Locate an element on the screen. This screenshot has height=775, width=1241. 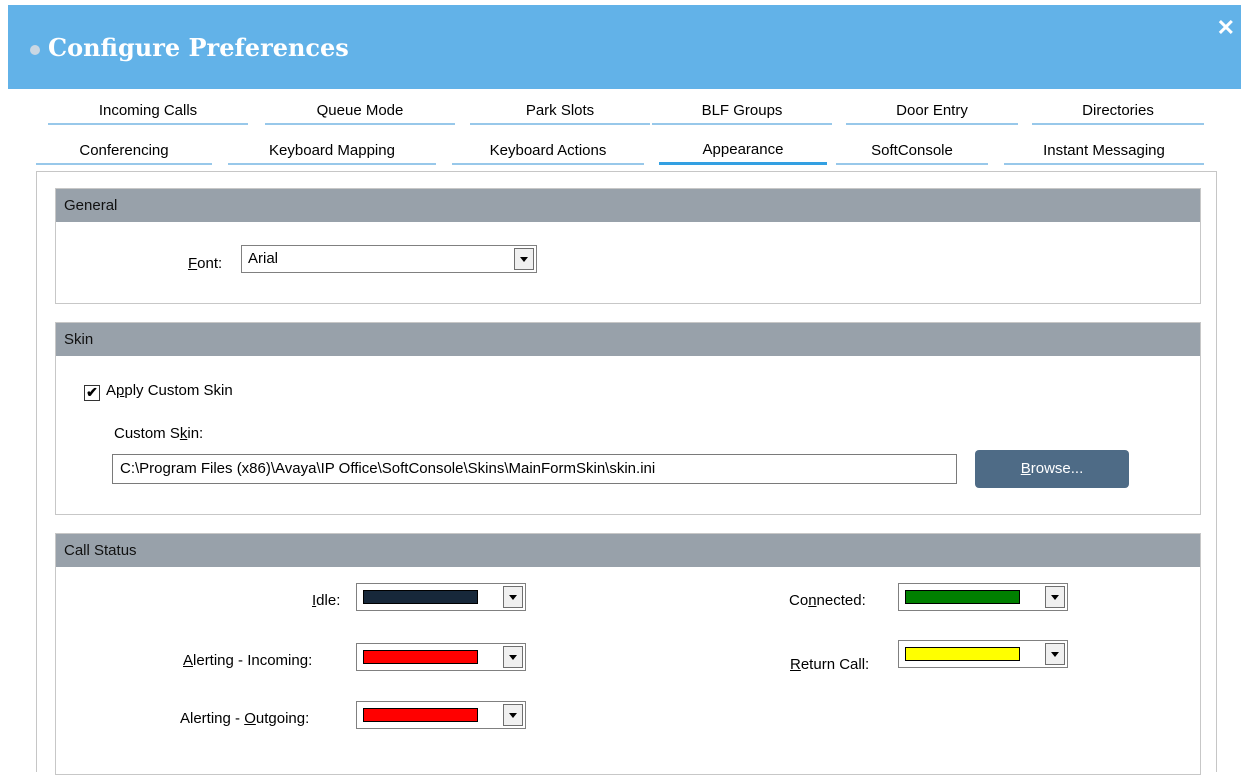
tab-keyboard-mapping: Keyboard Mapping is located at coordinates (332, 152).